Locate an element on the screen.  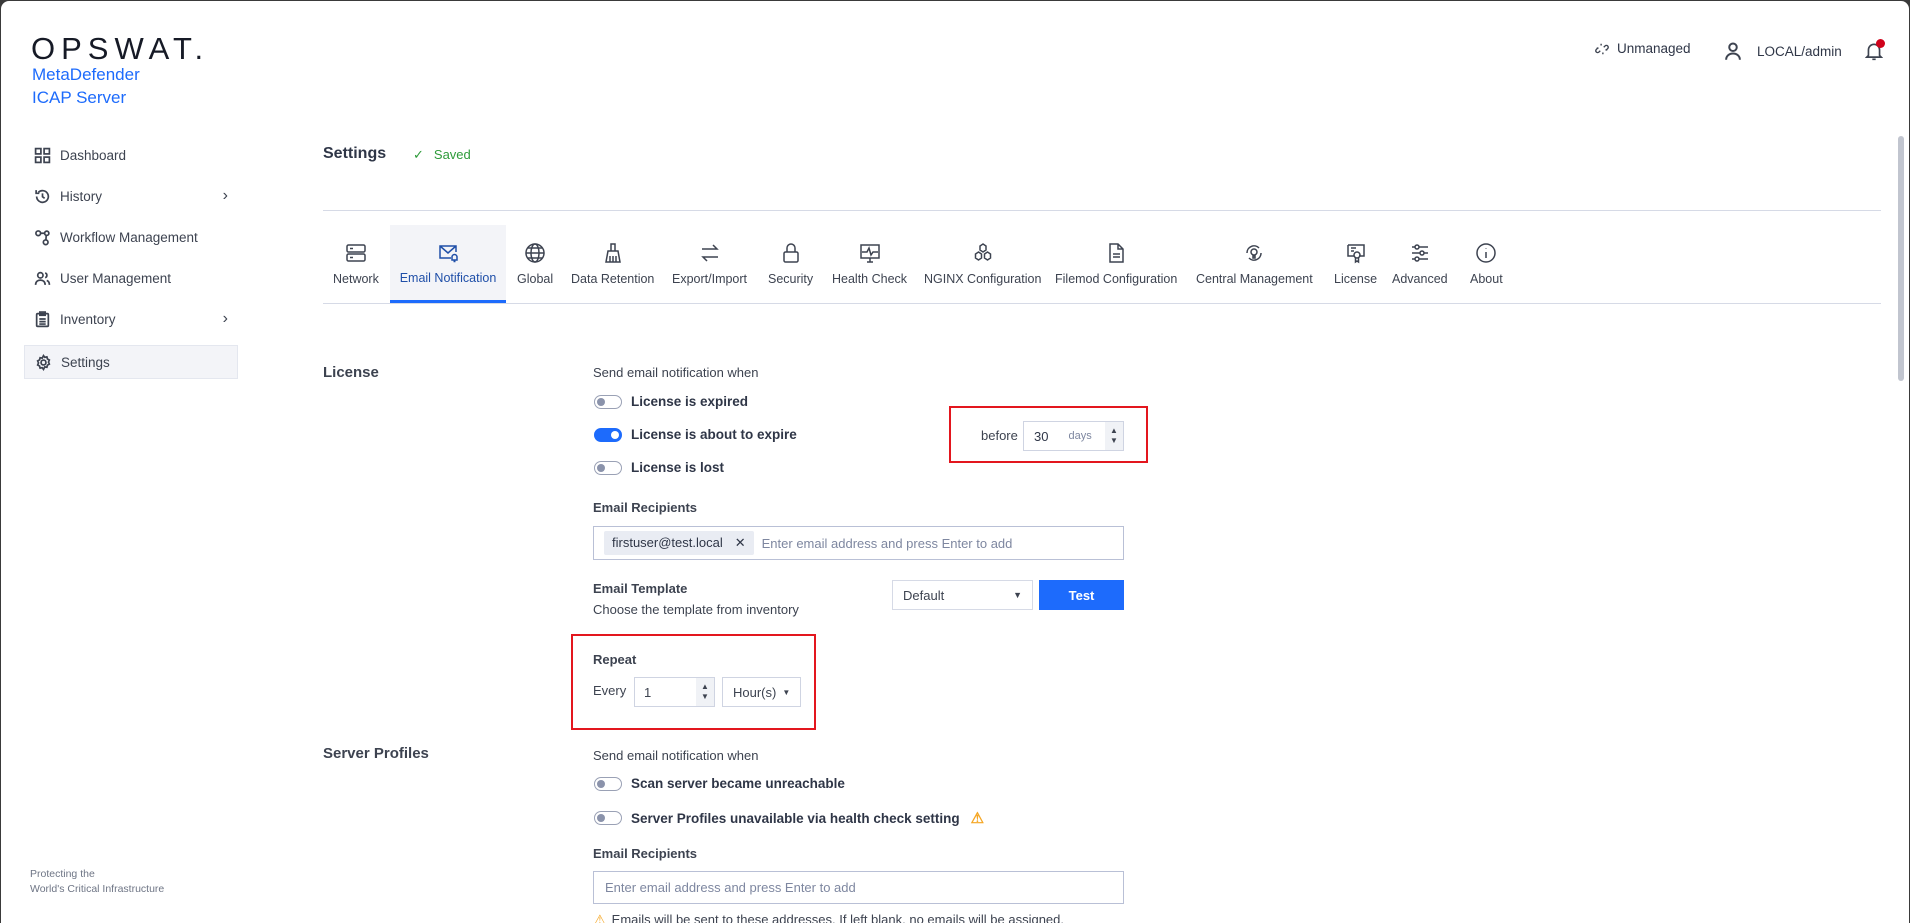
toggle-license-lost: License is lost is located at coordinates (659, 467).